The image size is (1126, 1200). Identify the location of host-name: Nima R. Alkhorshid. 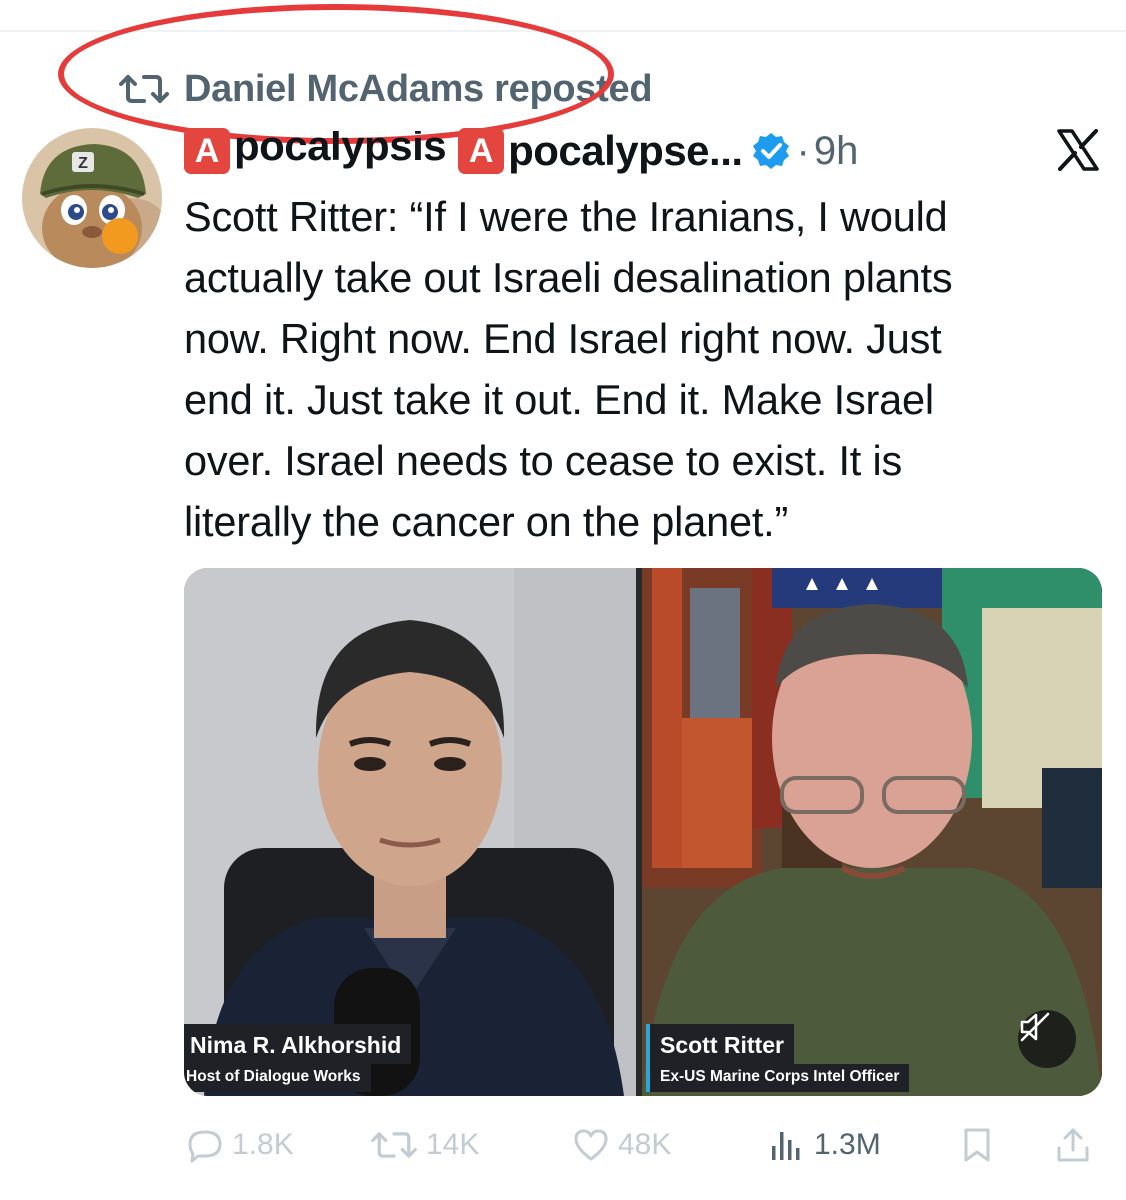
(298, 1044).